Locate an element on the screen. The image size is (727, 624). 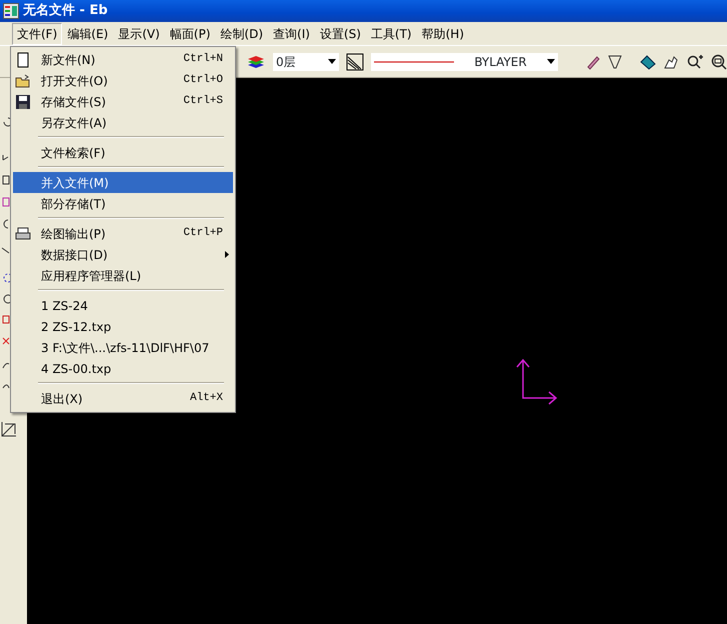
eraser-icon is located at coordinates (593, 62).